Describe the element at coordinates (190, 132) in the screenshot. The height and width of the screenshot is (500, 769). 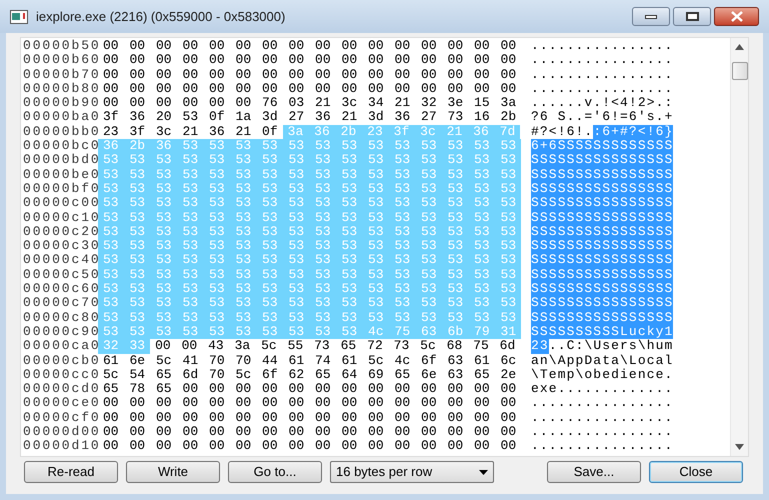
I see `hex-bytes: 23 3f 3c 21 36 21 0f` at that location.